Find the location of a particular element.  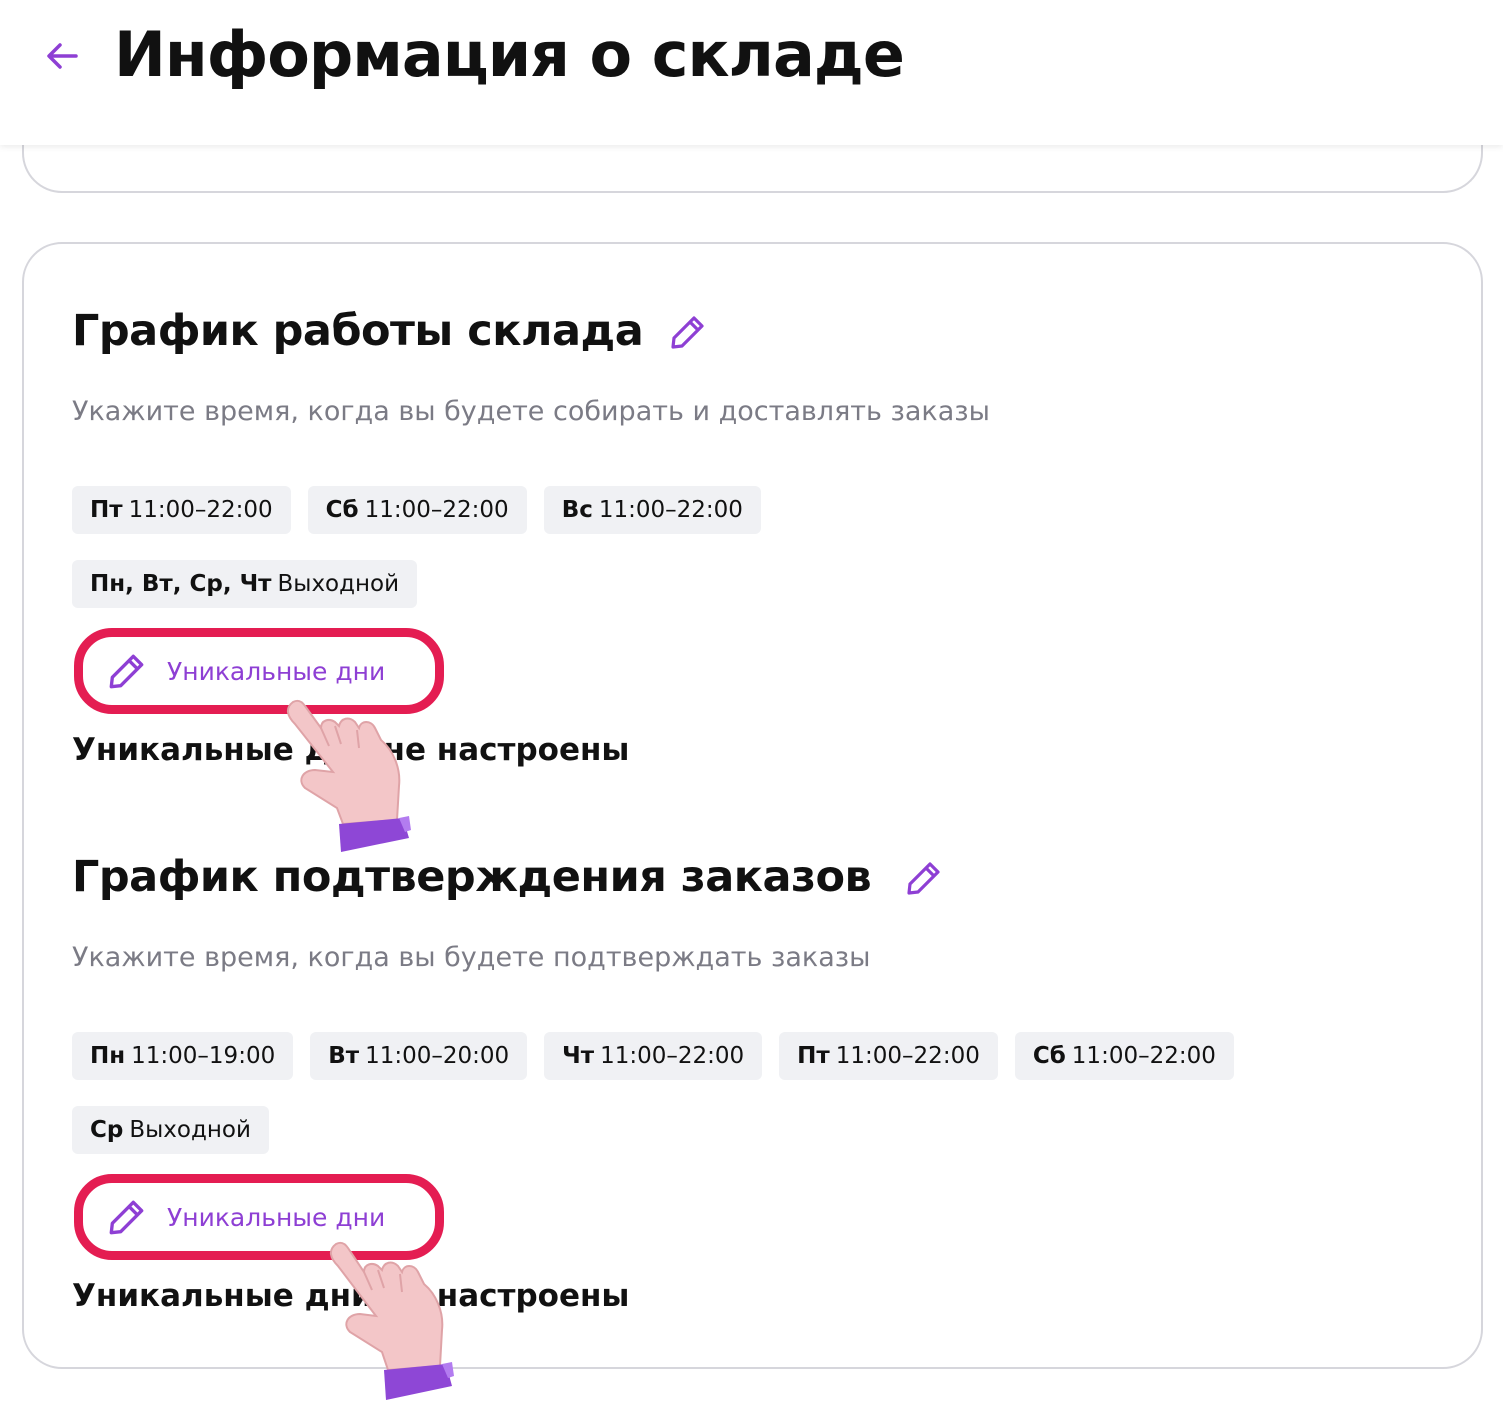

chip-day: Вс is located at coordinates (577, 510).